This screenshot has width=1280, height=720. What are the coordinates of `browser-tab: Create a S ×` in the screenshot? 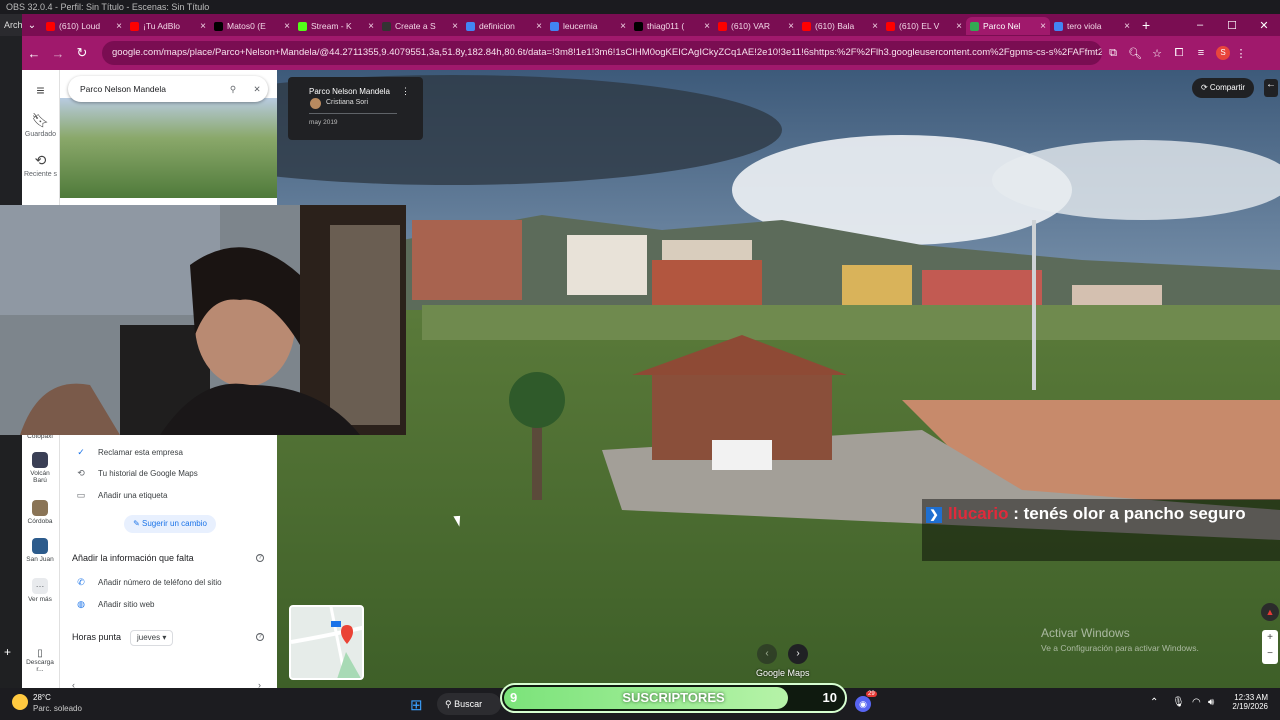 It's located at (420, 26).